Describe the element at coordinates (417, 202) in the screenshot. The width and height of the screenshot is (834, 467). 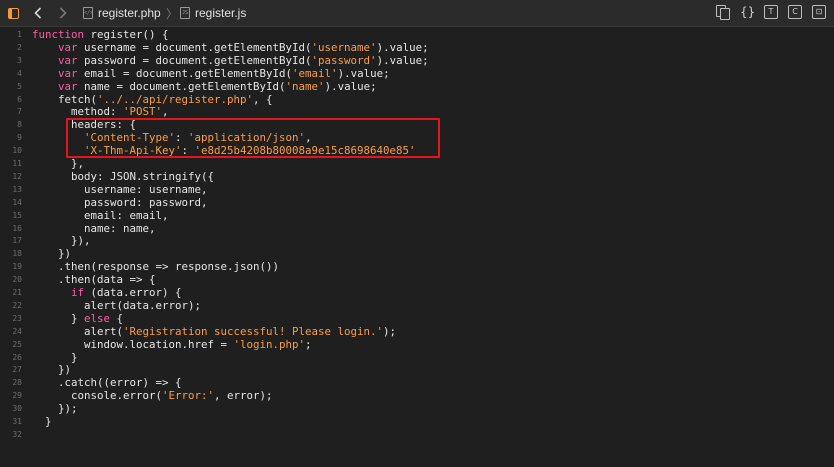
I see `code-line: 14 password: password,` at that location.